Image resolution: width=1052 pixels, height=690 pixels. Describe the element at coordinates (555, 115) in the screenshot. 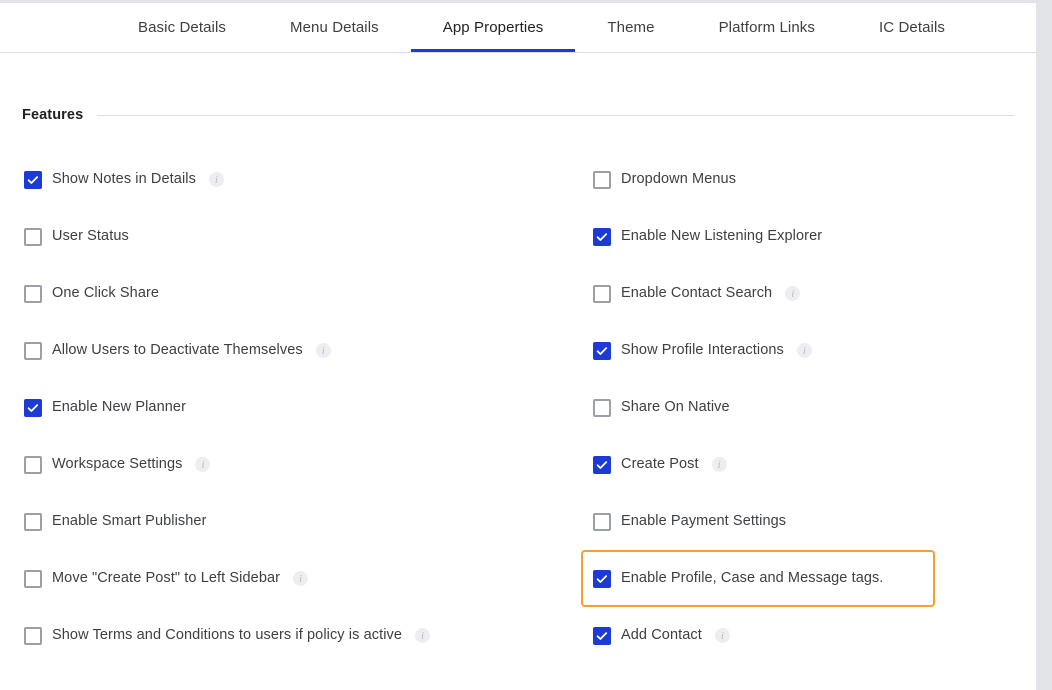

I see `section-divider` at that location.